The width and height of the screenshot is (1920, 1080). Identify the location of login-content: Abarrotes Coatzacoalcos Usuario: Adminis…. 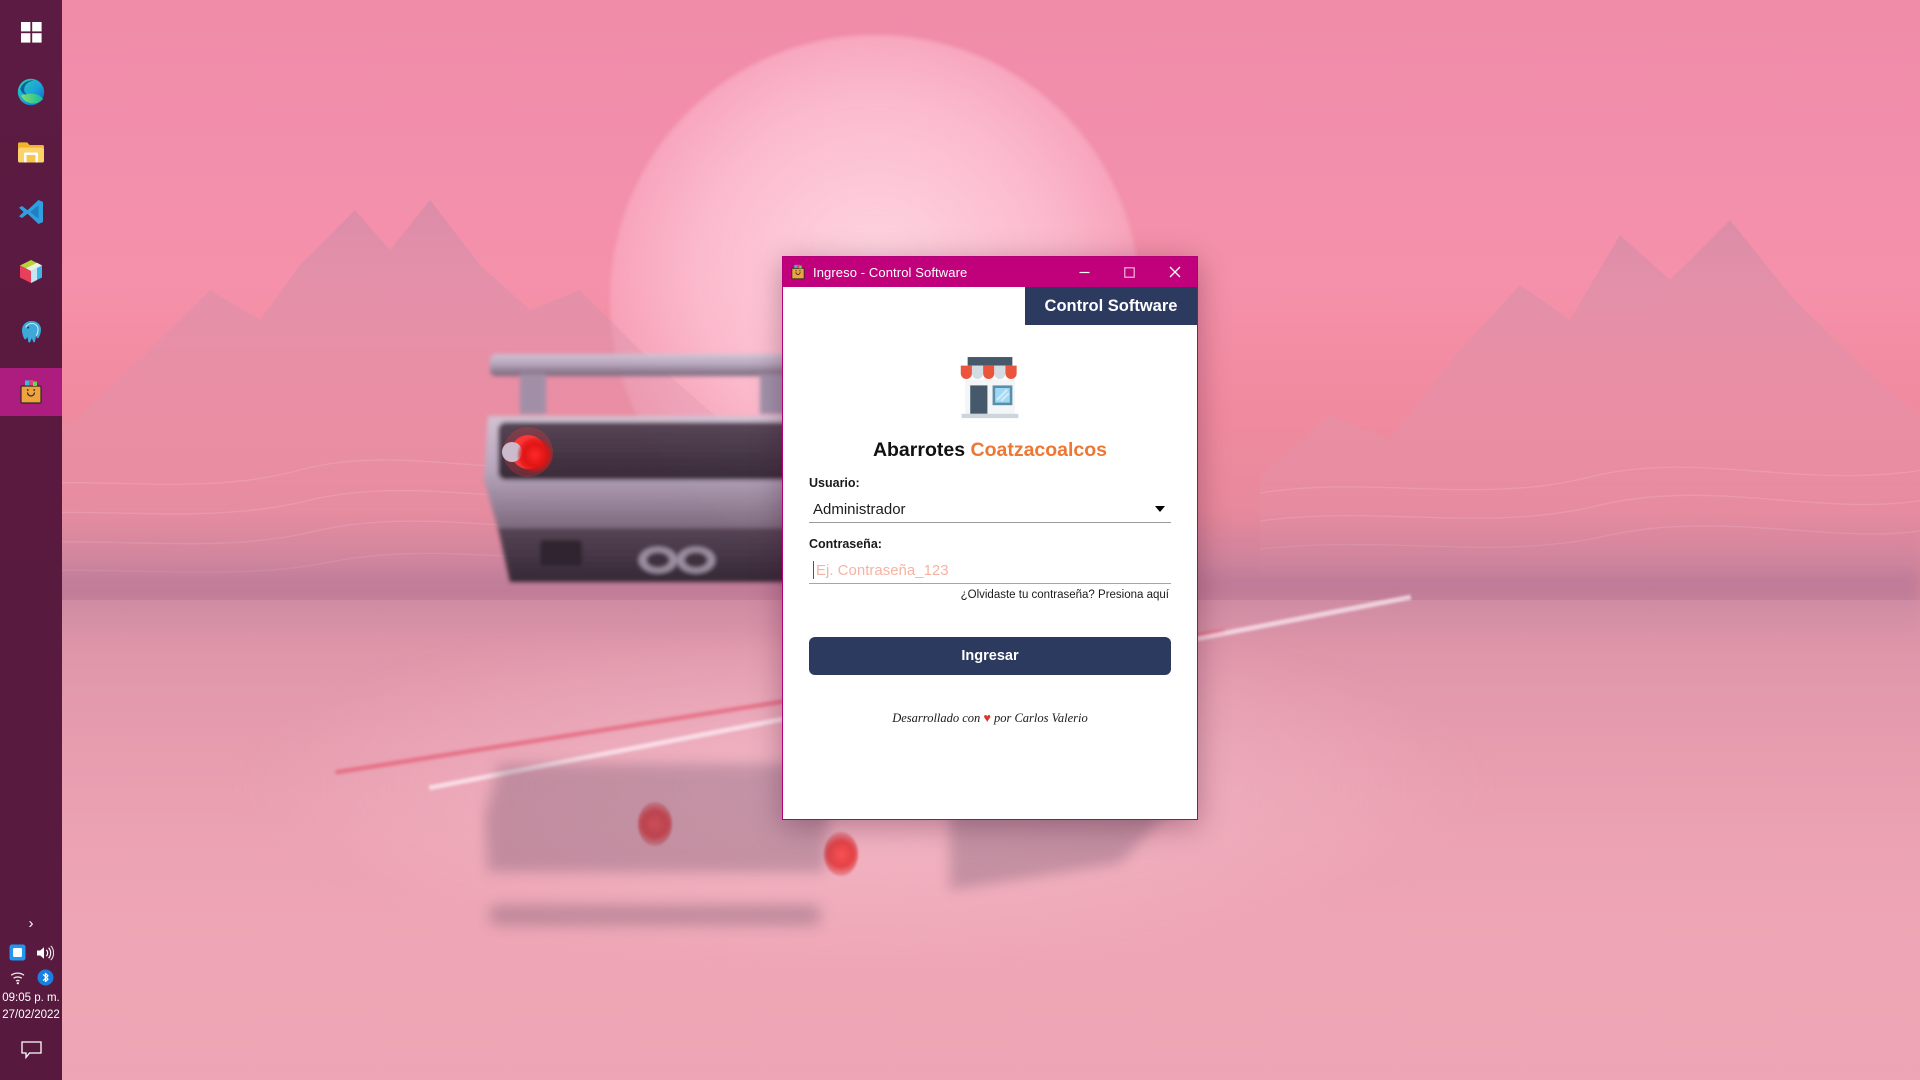
(990, 572).